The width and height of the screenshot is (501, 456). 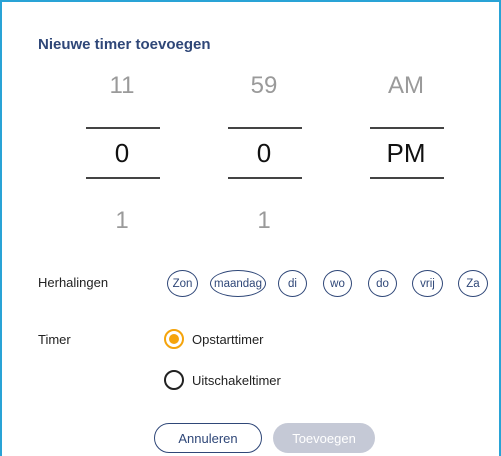 I want to click on day-tuesday: di, so click(x=292, y=283).